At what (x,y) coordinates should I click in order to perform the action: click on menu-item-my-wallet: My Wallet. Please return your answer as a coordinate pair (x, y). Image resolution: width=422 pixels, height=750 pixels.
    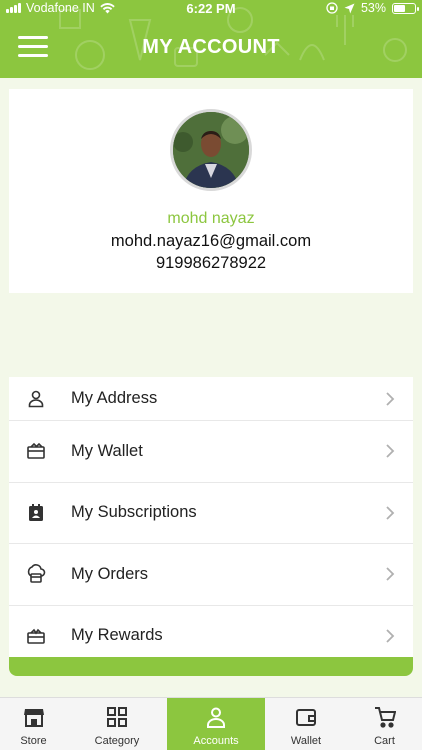
    Looking at the image, I should click on (211, 452).